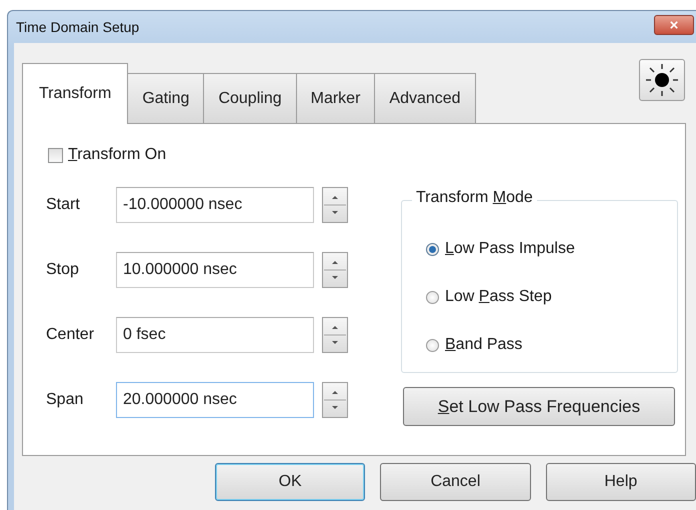  What do you see at coordinates (510, 249) in the screenshot?
I see `radio-label: Low Pass Impulse` at bounding box center [510, 249].